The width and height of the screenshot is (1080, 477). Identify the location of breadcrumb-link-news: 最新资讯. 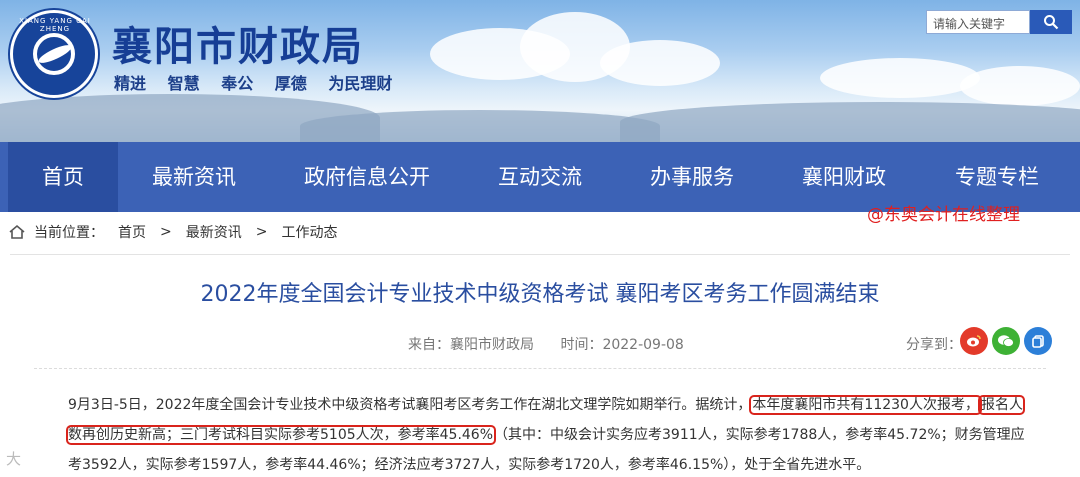
(214, 232).